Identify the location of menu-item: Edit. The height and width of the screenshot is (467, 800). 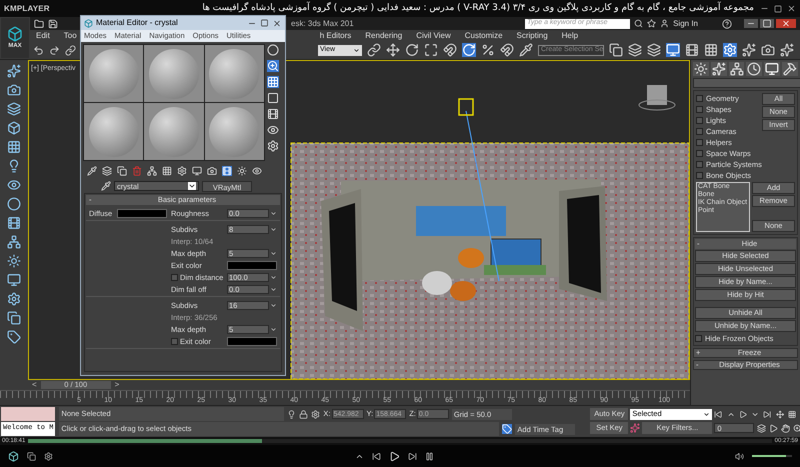
(43, 36).